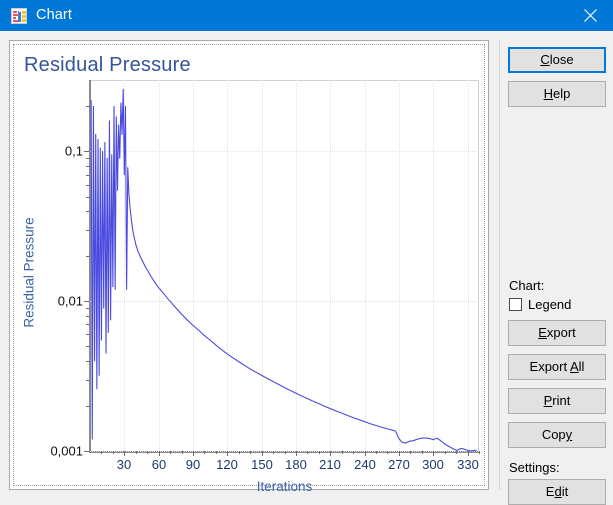 The width and height of the screenshot is (613, 505). What do you see at coordinates (557, 94) in the screenshot?
I see `help-button: Help` at bounding box center [557, 94].